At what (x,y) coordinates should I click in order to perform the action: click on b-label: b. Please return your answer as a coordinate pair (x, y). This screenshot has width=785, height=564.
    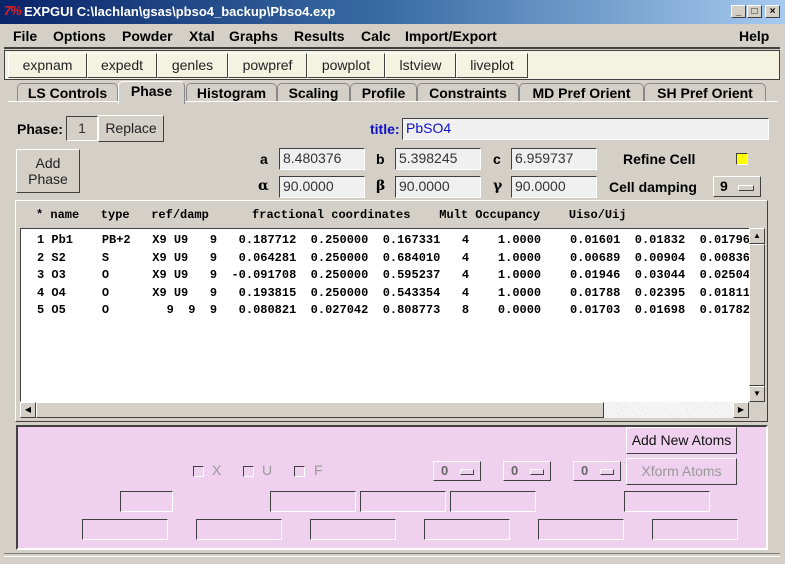
    Looking at the image, I should click on (380, 159).